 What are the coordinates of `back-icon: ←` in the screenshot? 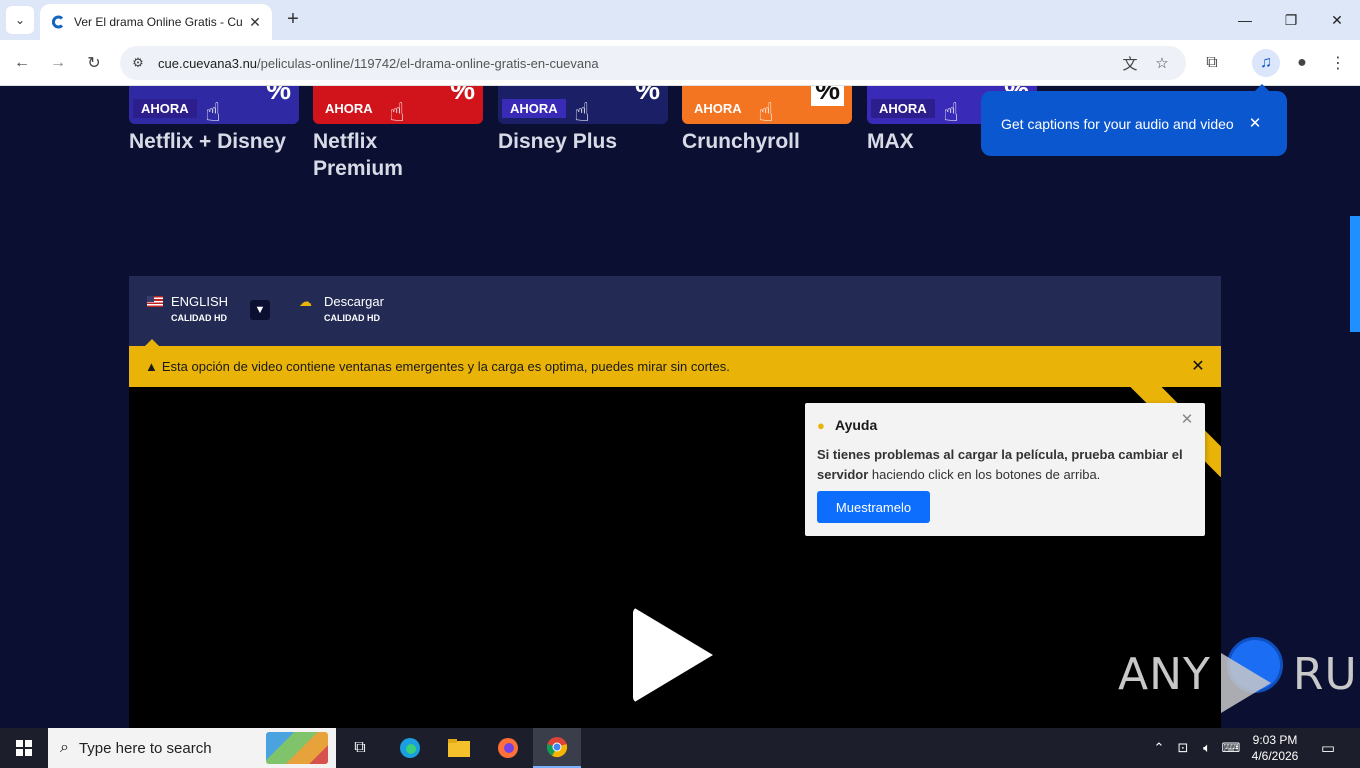 It's located at (22, 63).